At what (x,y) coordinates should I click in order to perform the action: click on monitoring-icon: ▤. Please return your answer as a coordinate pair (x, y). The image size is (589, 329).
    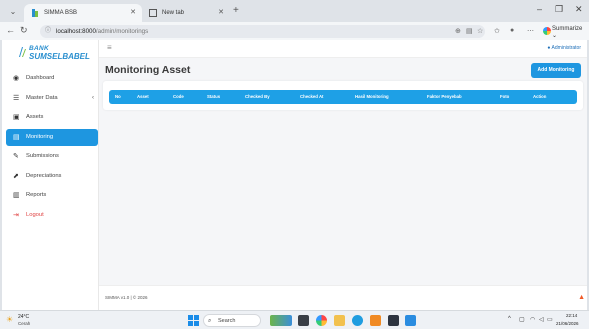
    Looking at the image, I should click on (16, 137).